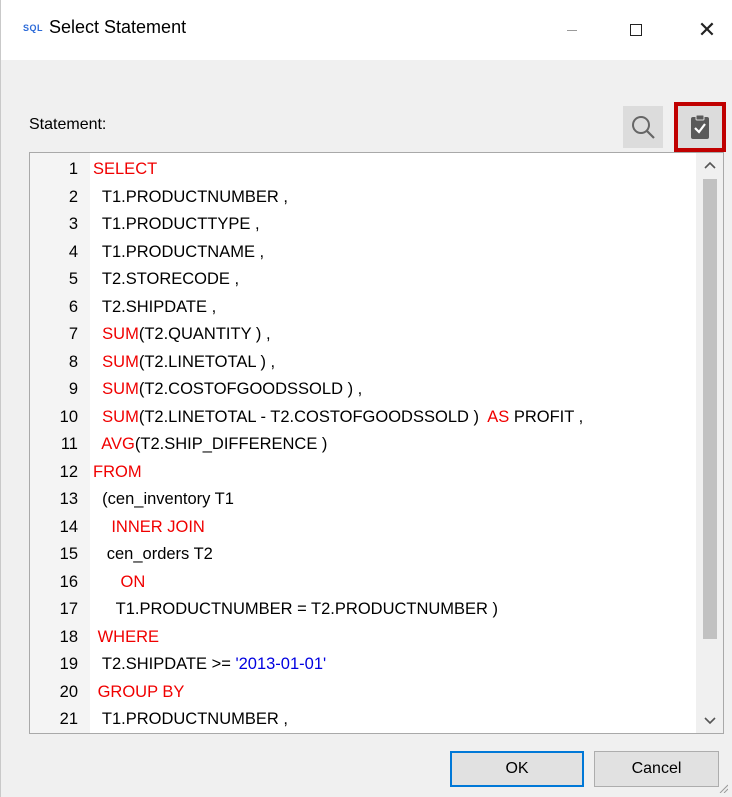 This screenshot has width=732, height=797. I want to click on clipboard-check-icon, so click(700, 126).